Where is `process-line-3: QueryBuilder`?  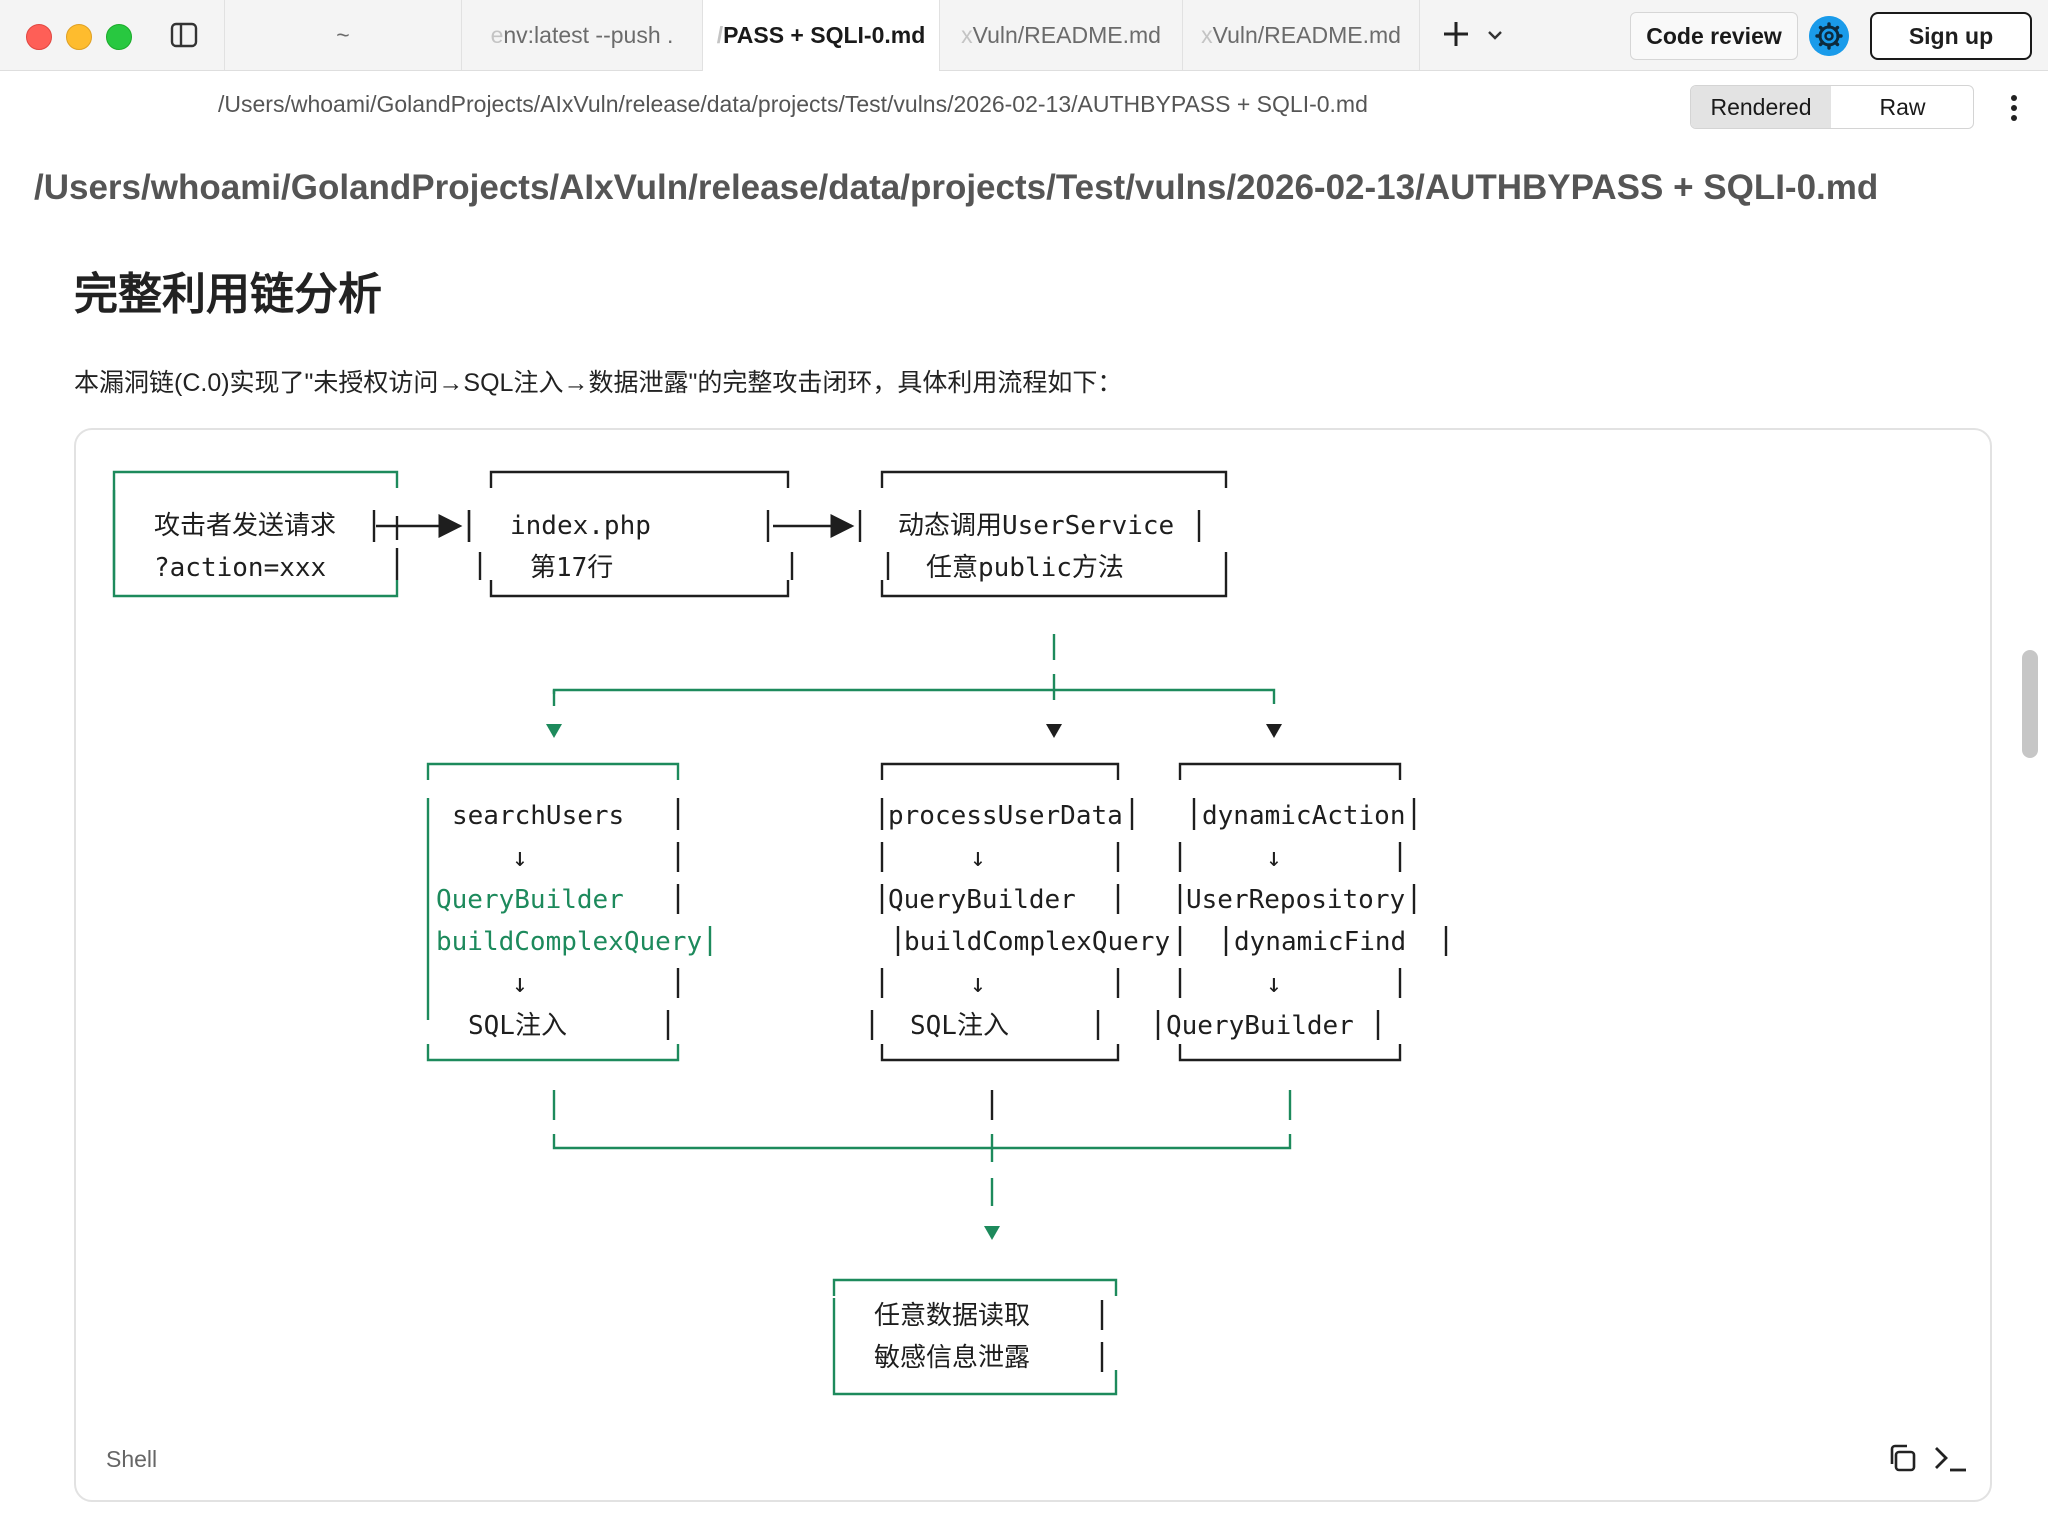
process-line-3: QueryBuilder is located at coordinates (982, 900).